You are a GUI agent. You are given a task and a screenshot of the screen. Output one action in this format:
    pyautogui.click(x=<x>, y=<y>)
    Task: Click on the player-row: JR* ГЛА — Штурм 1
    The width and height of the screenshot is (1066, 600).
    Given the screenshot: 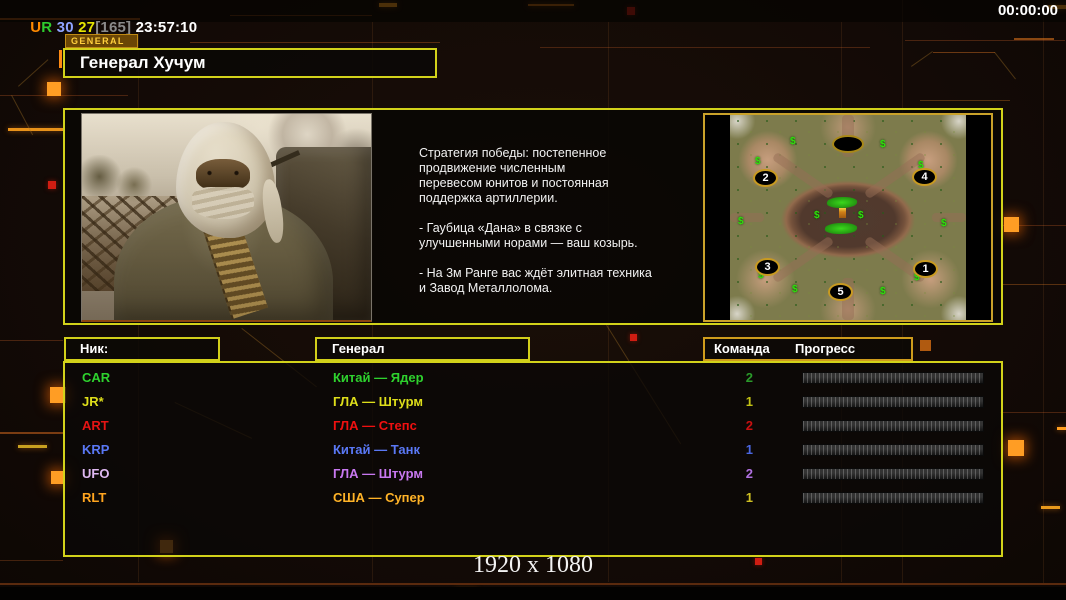 What is the action you would take?
    pyautogui.click(x=533, y=402)
    